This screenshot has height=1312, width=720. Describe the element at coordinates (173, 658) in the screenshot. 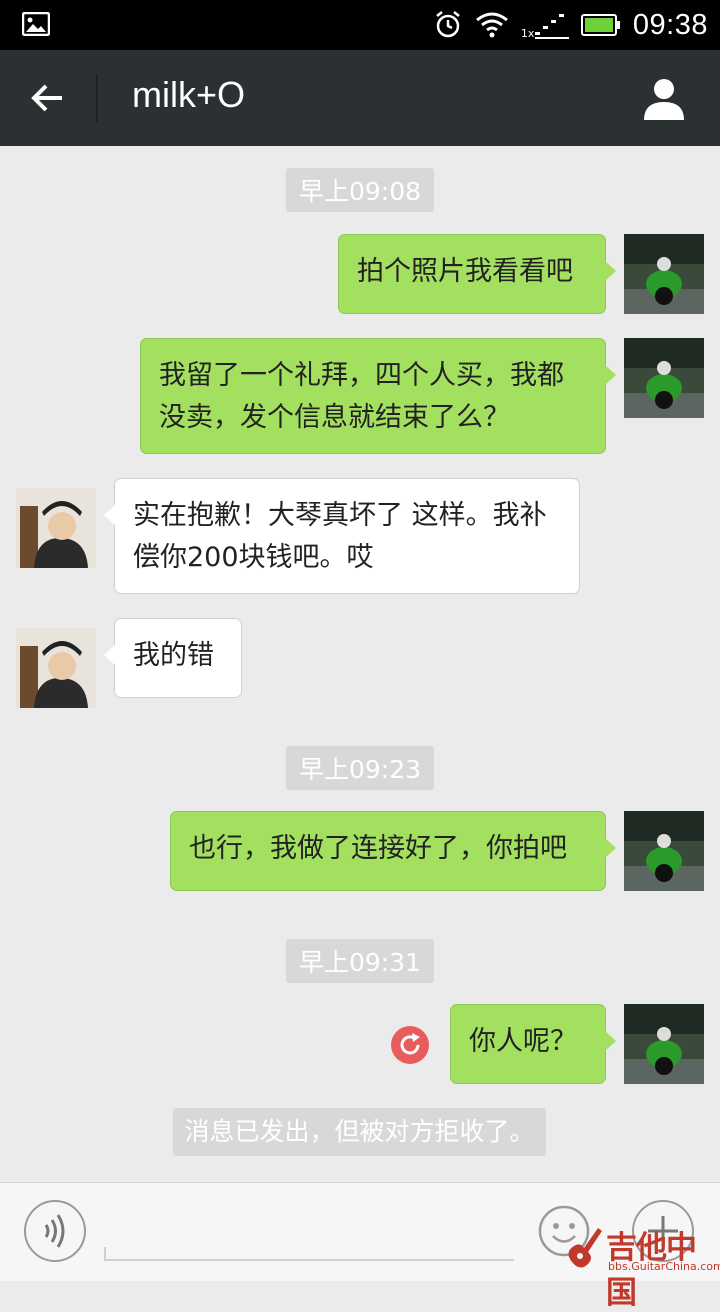

I see `message-bubble-received: 我的错` at that location.